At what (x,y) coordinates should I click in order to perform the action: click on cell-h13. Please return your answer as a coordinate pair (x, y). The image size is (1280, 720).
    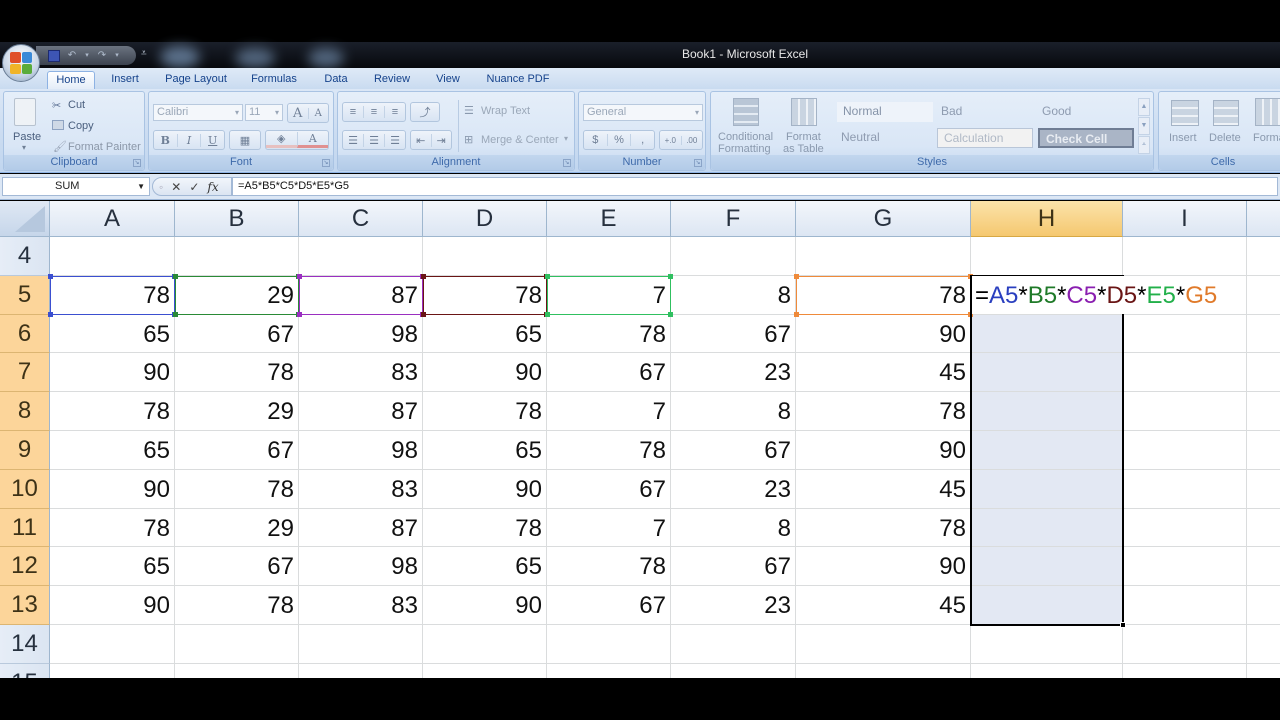
    Looking at the image, I should click on (1047, 605).